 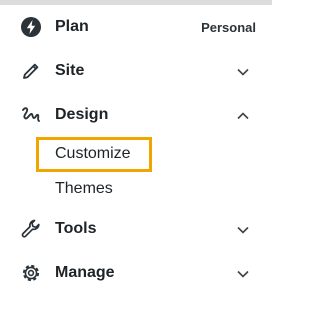 What do you see at coordinates (85, 272) in the screenshot?
I see `sidebar-item-label: Manage` at bounding box center [85, 272].